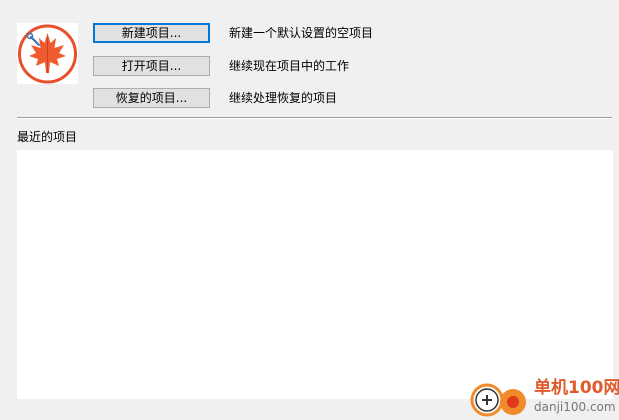 The height and width of the screenshot is (420, 619). I want to click on watermark-logo-icon, so click(498, 400).